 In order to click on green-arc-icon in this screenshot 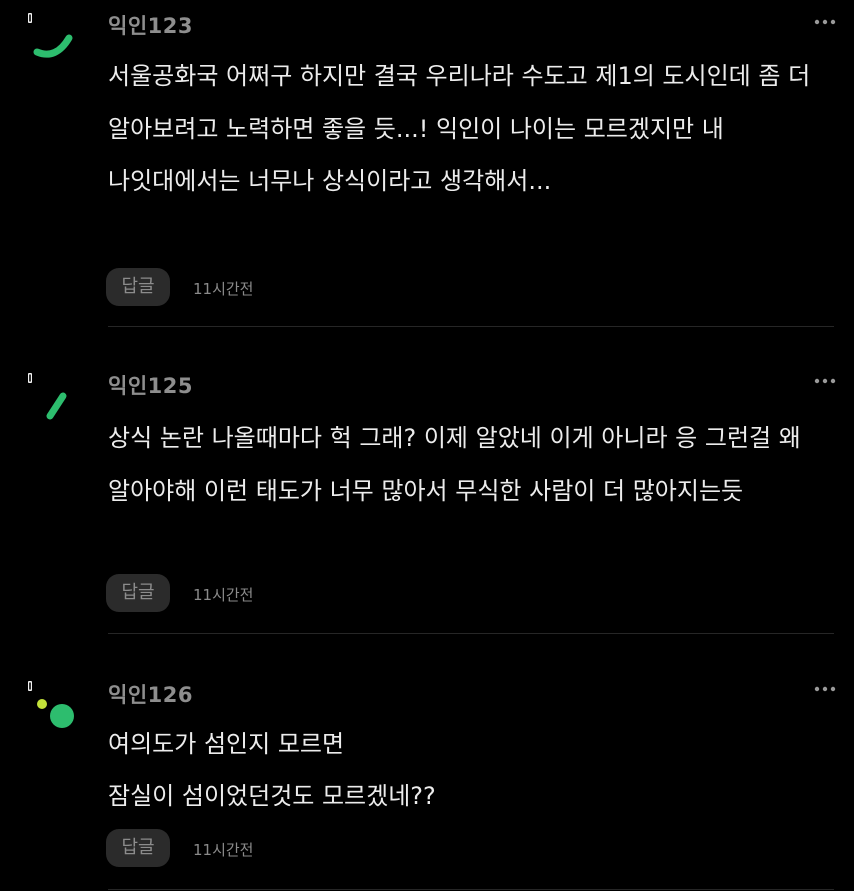, I will do `click(50, 35)`.